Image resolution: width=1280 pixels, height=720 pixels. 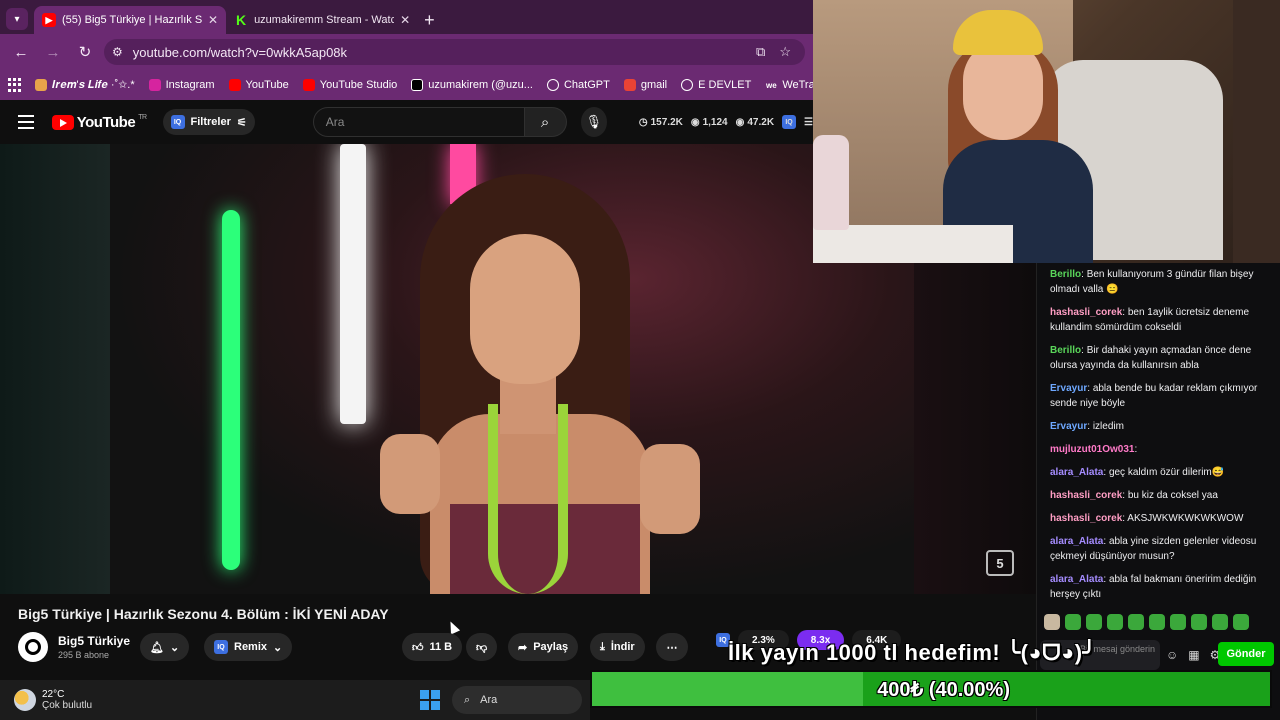 I want to click on views-stat: ◷ 157.2K, so click(x=661, y=122).